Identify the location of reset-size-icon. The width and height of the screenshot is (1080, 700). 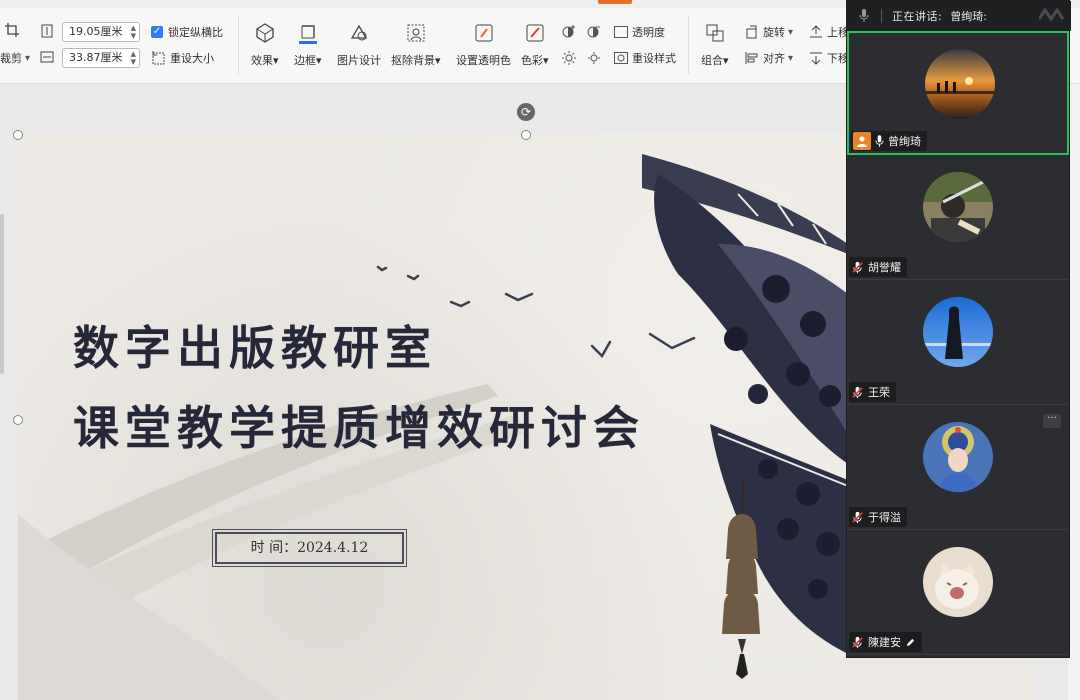
(158, 58).